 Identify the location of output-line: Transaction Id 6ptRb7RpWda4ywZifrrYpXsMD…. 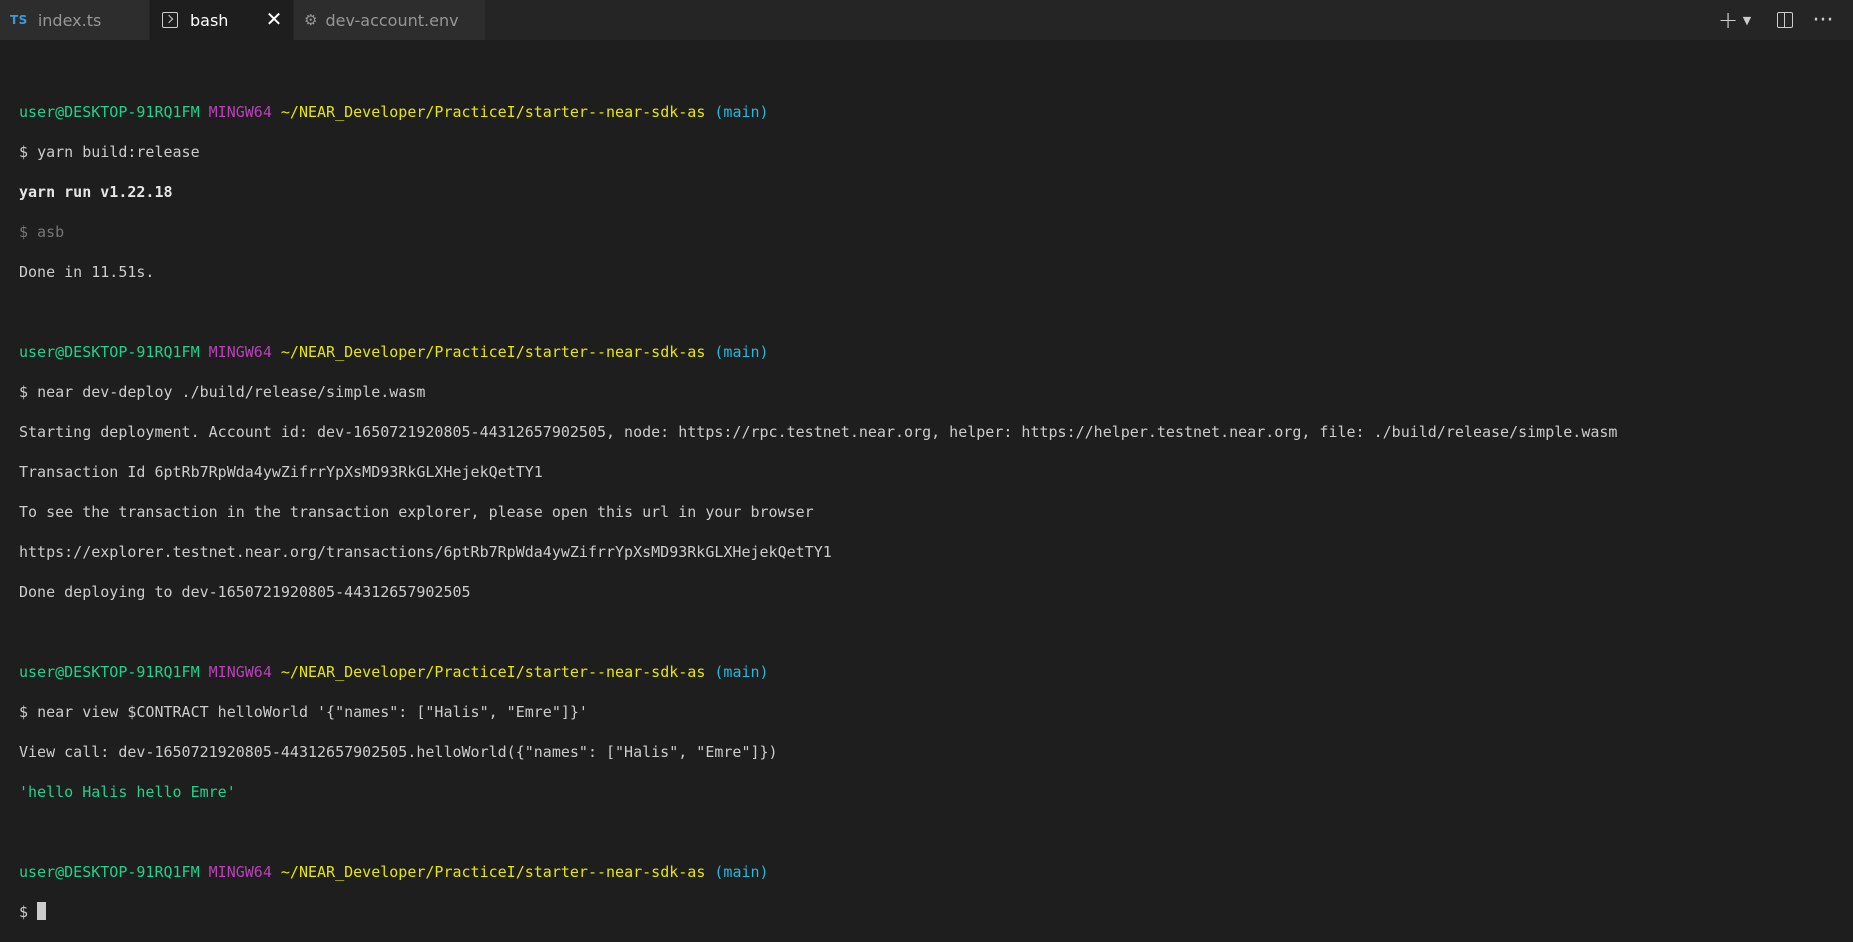
(281, 472).